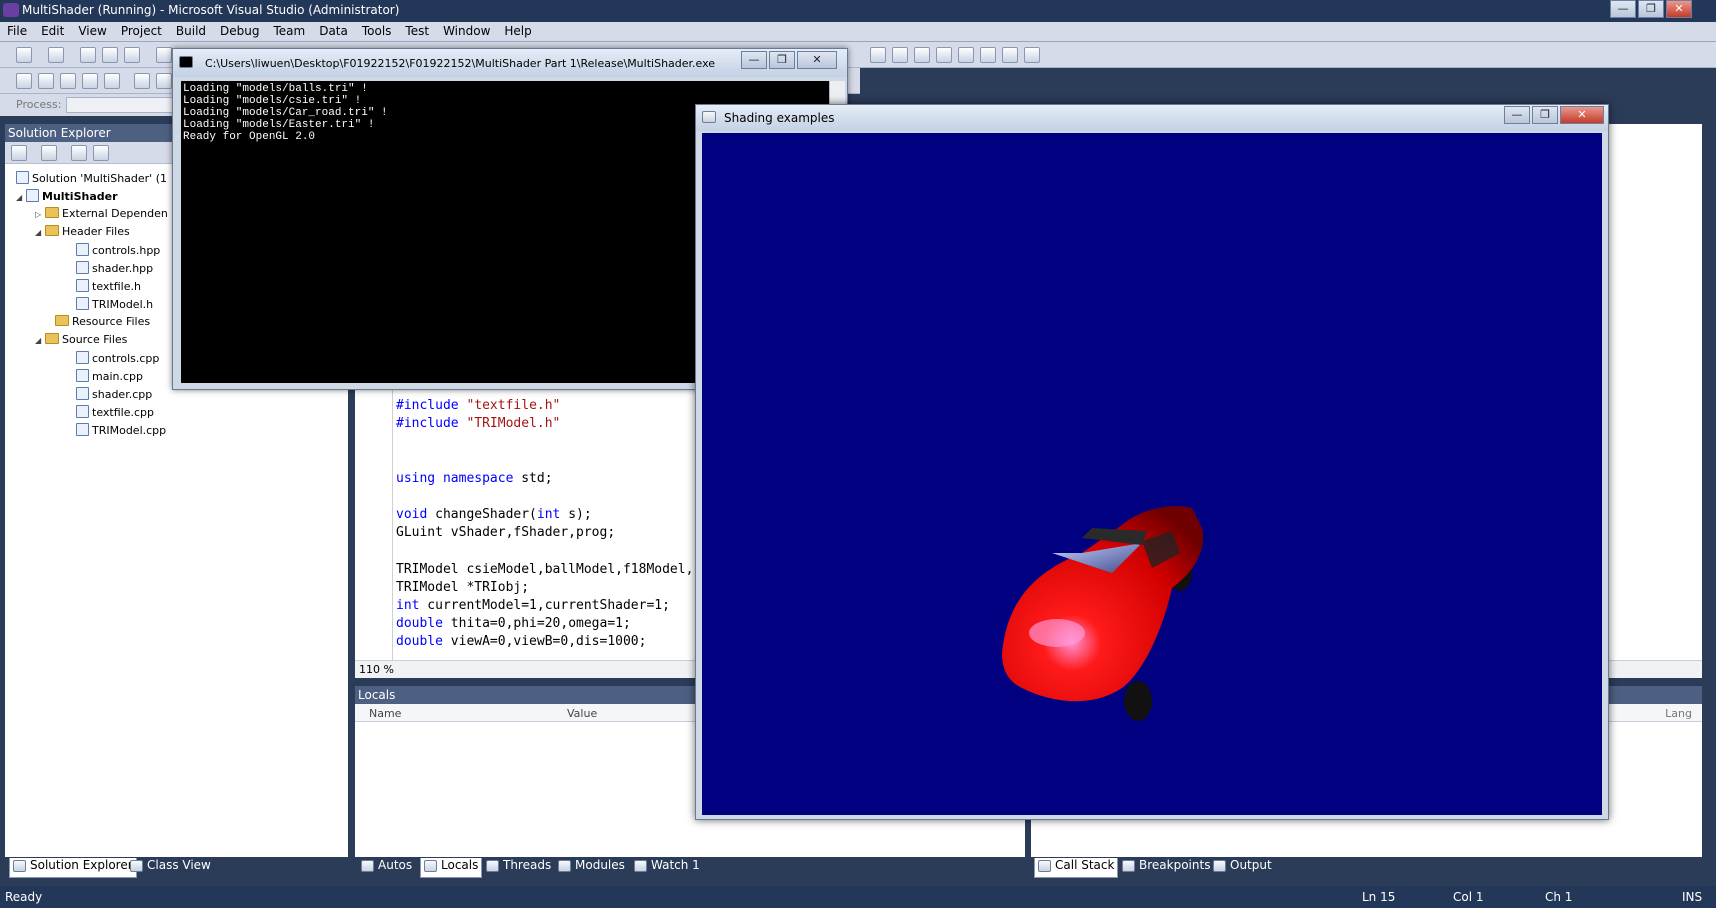 The height and width of the screenshot is (908, 1716). What do you see at coordinates (1651, 9) in the screenshot?
I see `maximize-button: ❐` at bounding box center [1651, 9].